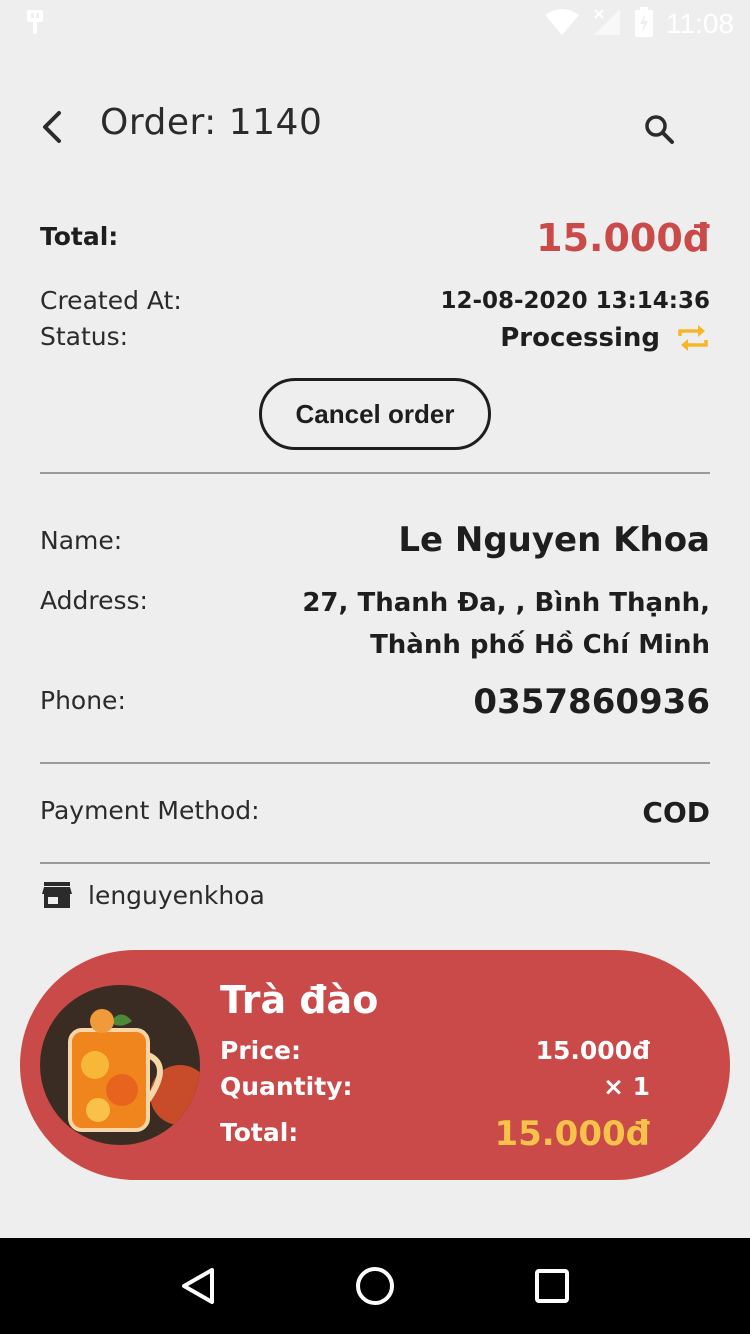  I want to click on system-nav-bar, so click(375, 1286).